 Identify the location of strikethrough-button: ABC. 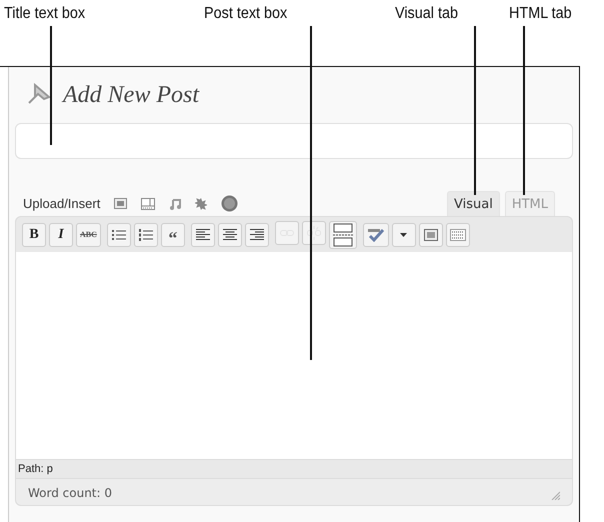
(88, 234).